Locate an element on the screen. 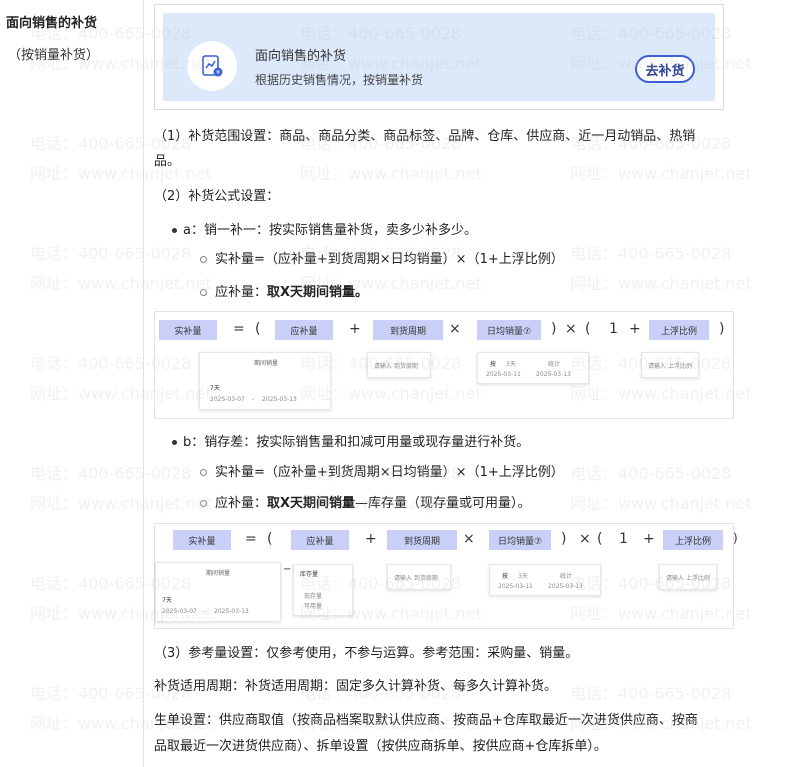 The image size is (793, 767). scope-line-2: 品。 is located at coordinates (167, 161).